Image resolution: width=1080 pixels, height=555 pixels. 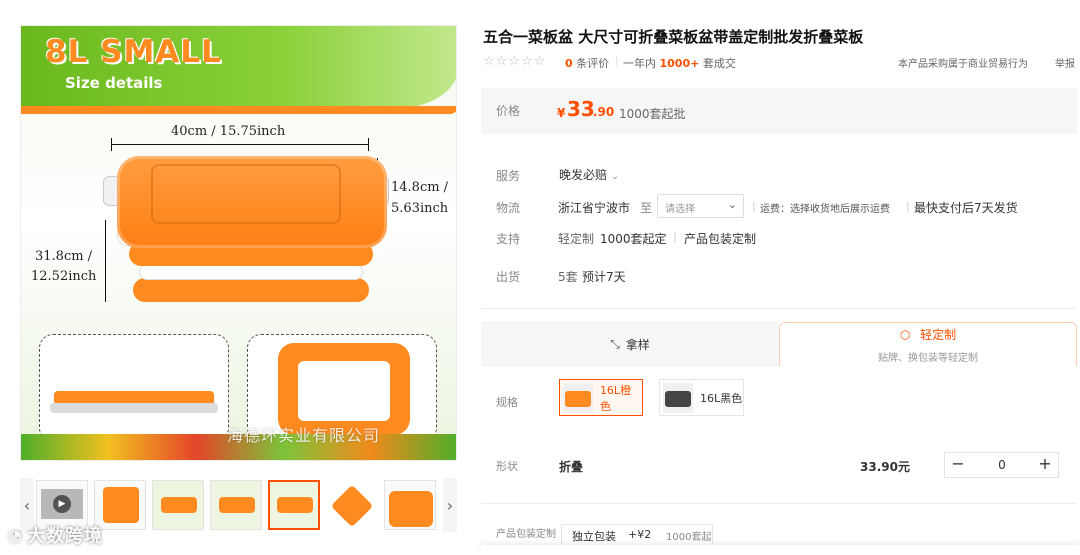 I want to click on sticky-footer-bar, so click(x=780, y=550).